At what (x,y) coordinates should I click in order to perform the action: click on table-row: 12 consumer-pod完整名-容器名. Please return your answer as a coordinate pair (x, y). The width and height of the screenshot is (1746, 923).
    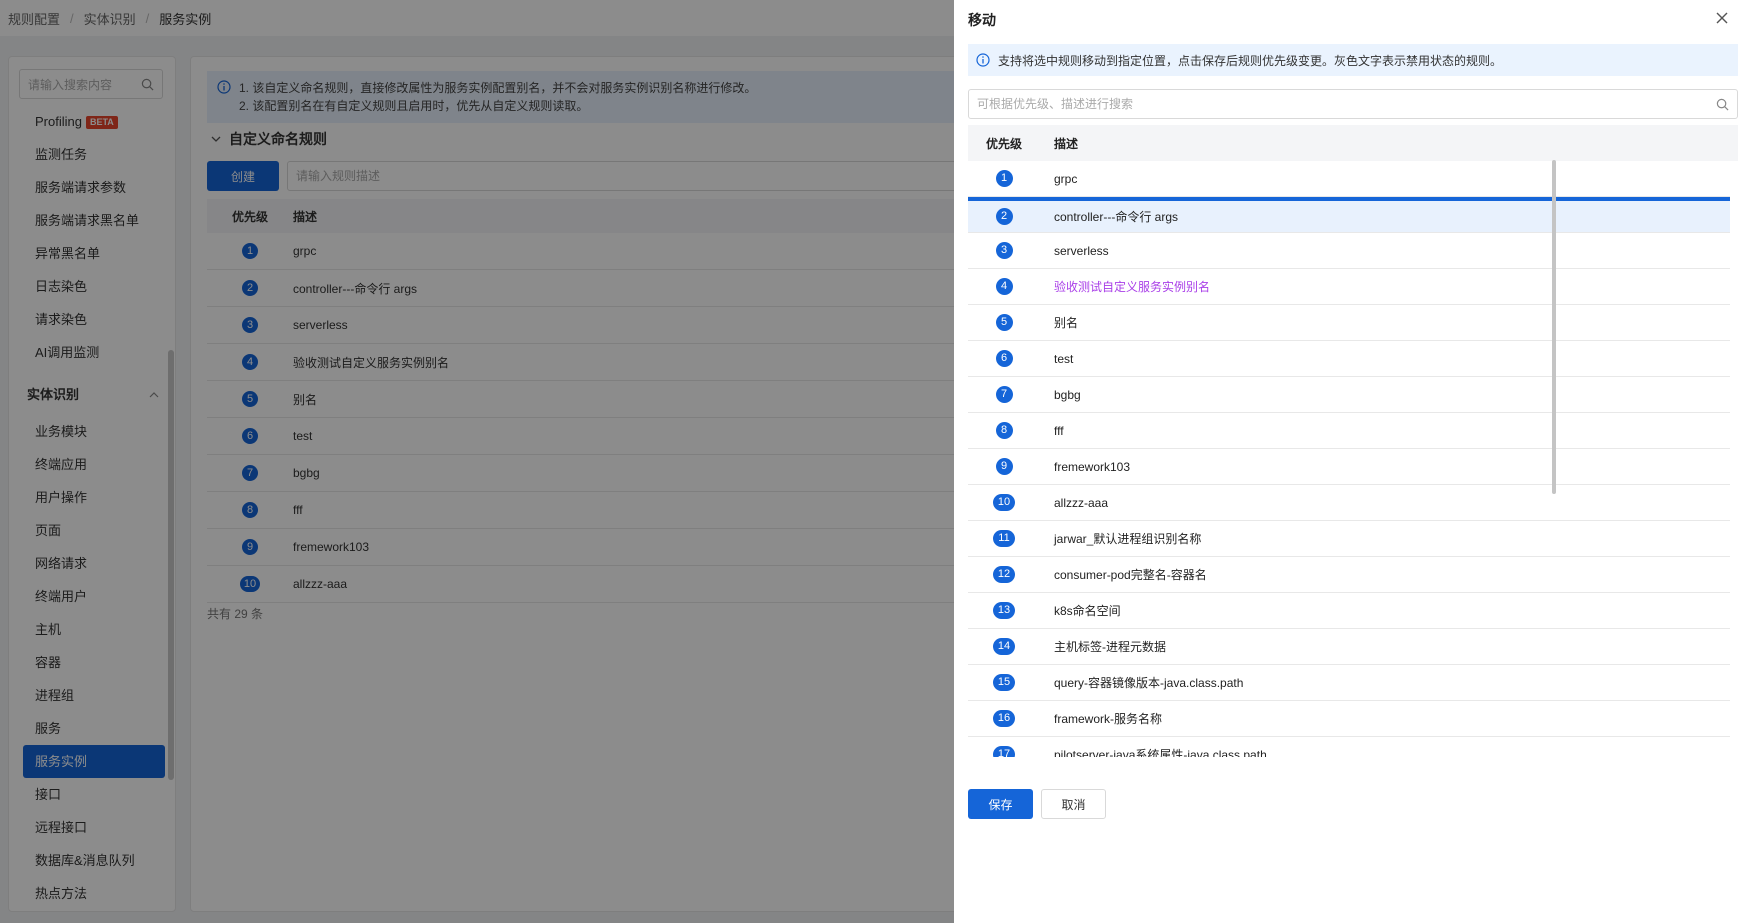
    Looking at the image, I should click on (1349, 575).